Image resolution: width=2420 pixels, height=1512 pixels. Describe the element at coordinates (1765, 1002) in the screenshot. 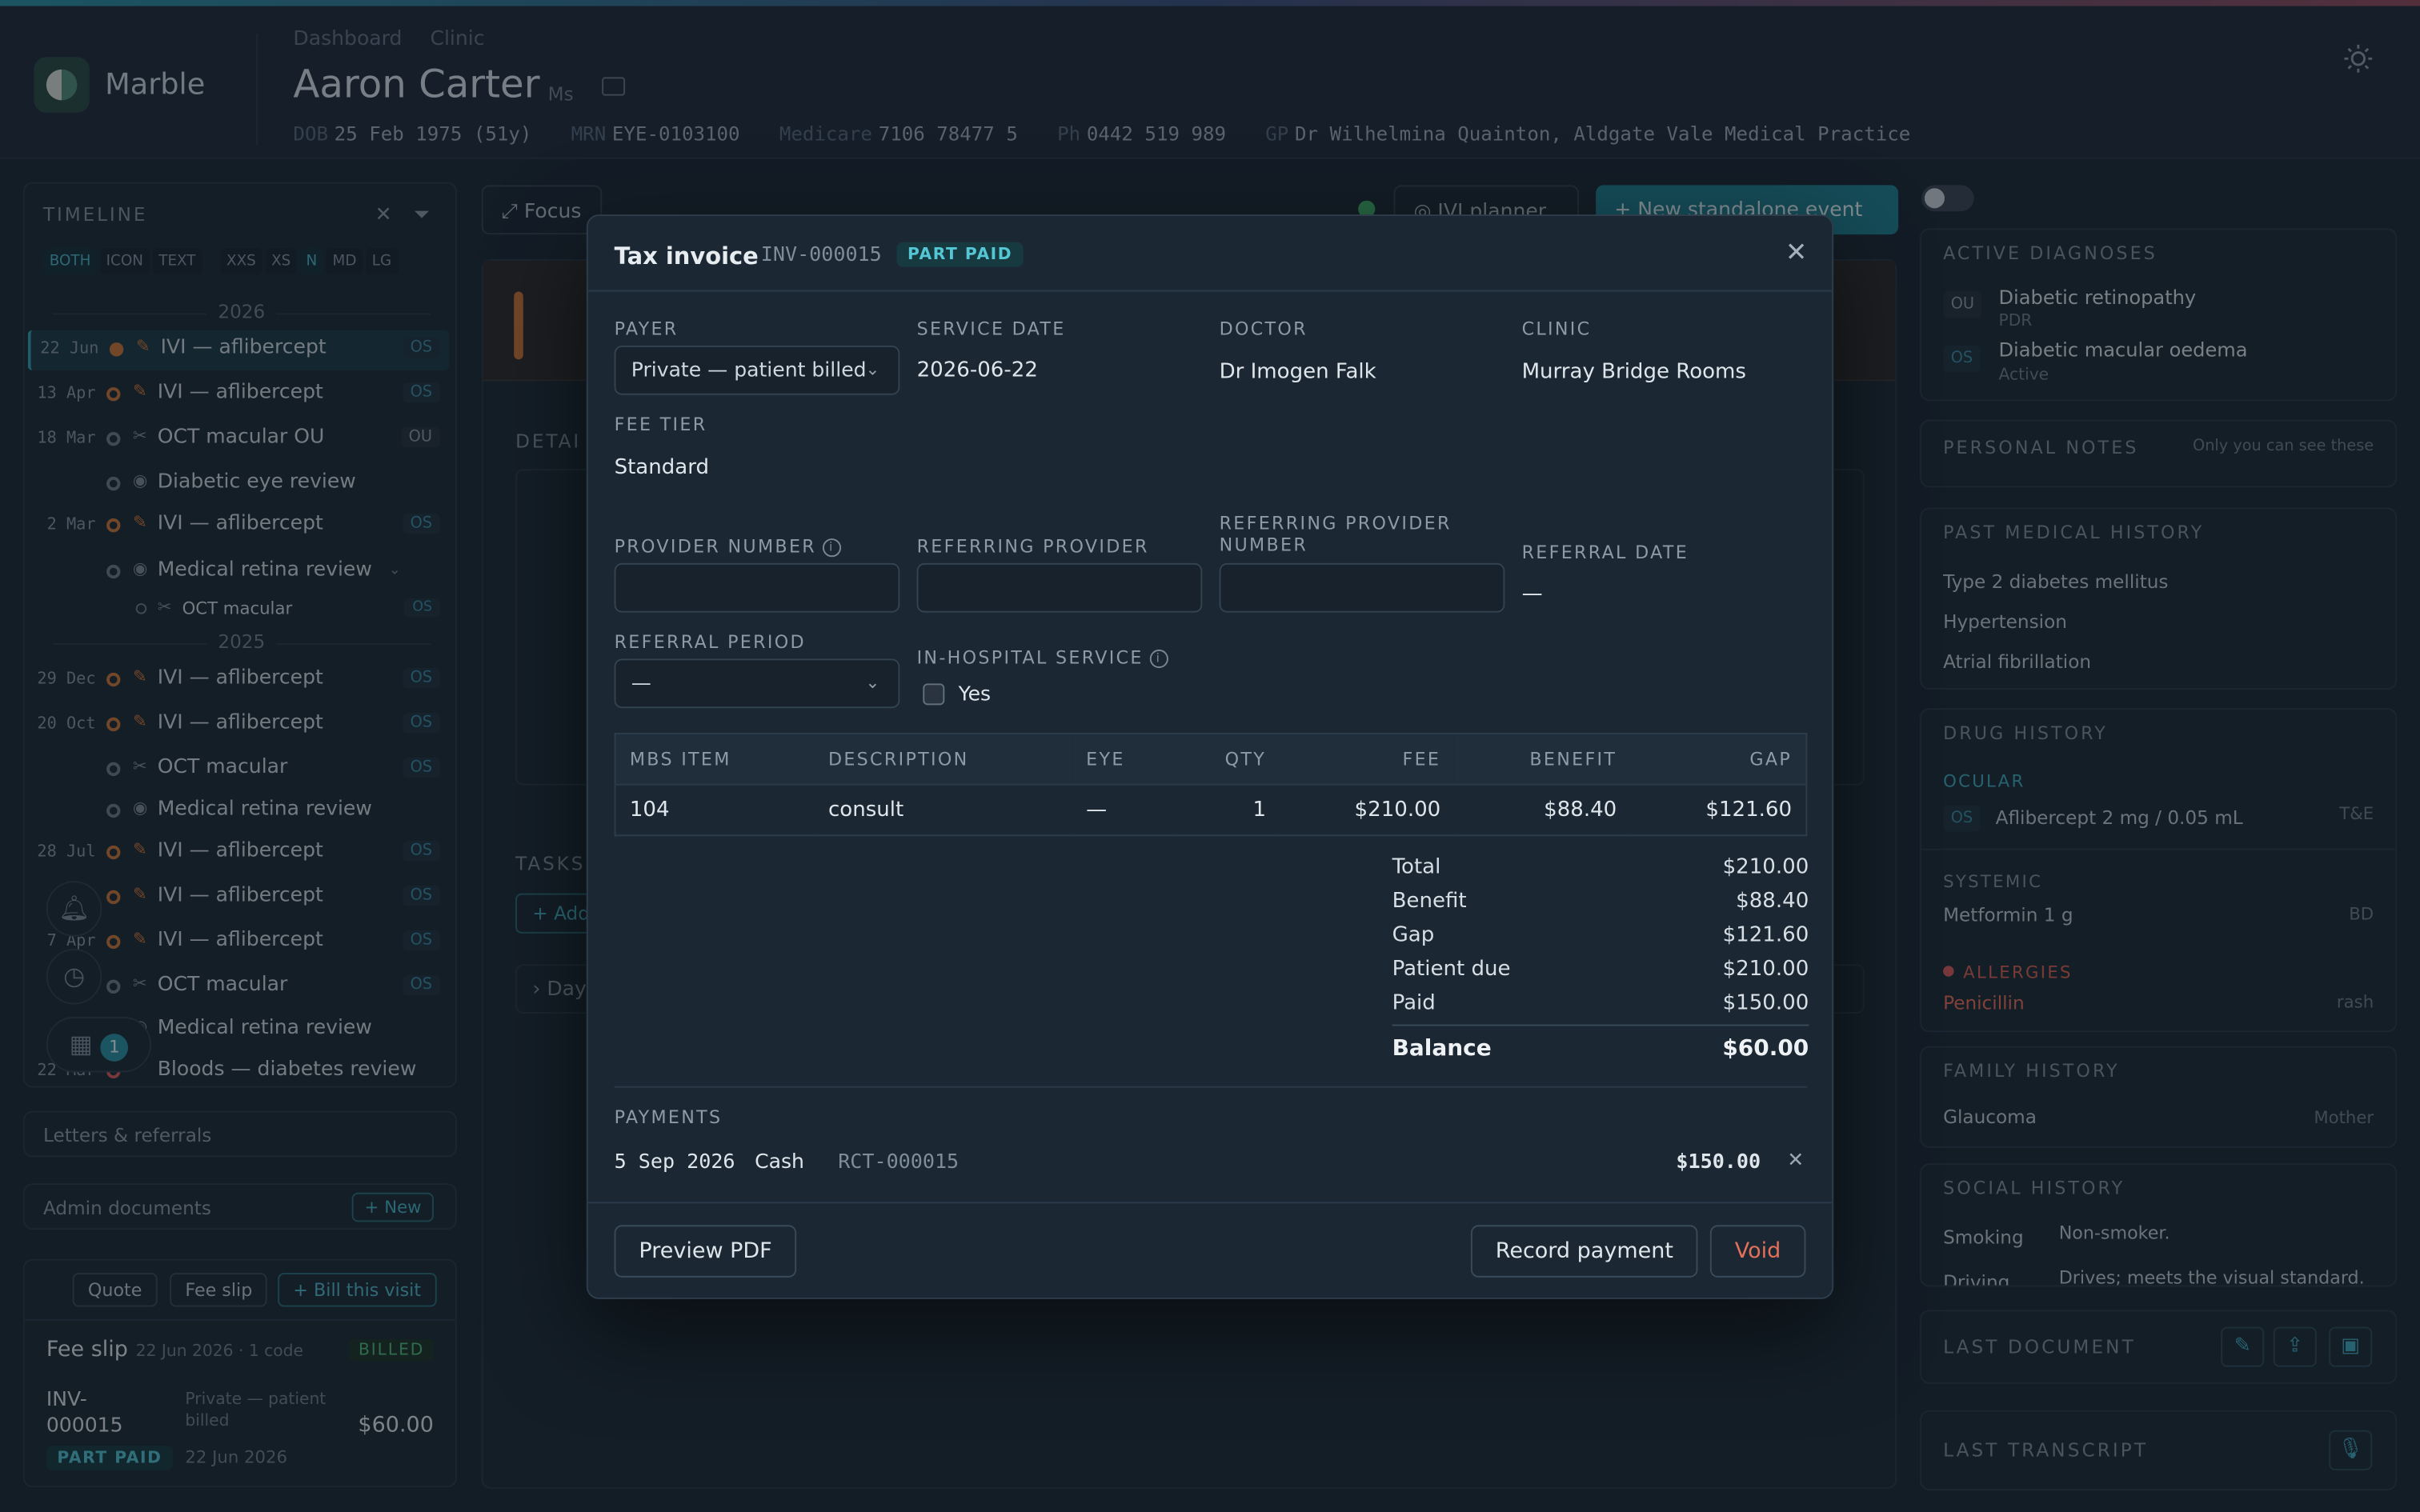

I see `paid-value: $150.00` at that location.